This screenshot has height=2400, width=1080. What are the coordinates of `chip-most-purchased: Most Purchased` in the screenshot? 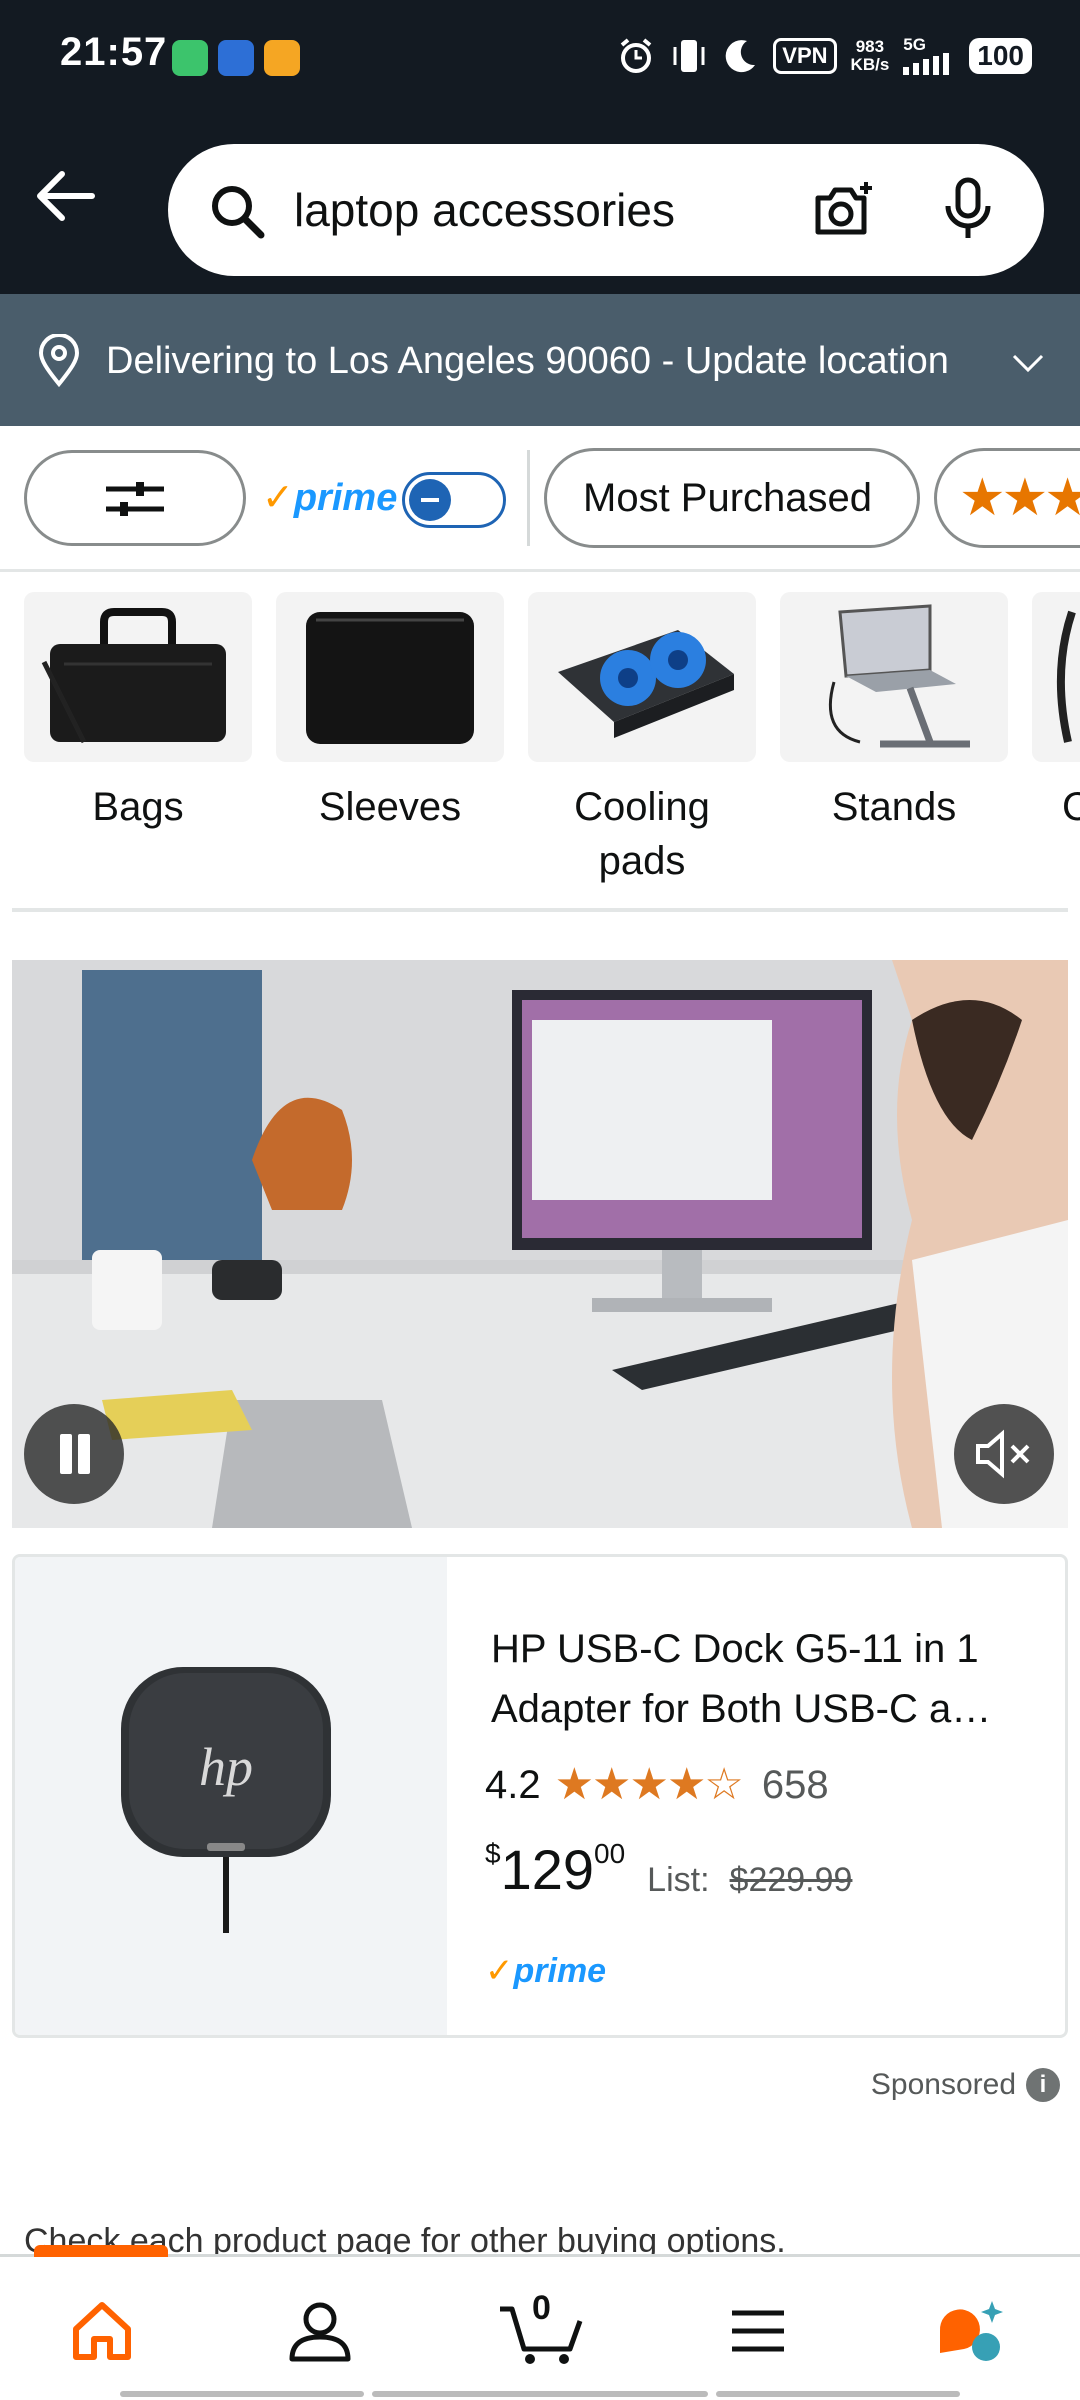 It's located at (732, 498).